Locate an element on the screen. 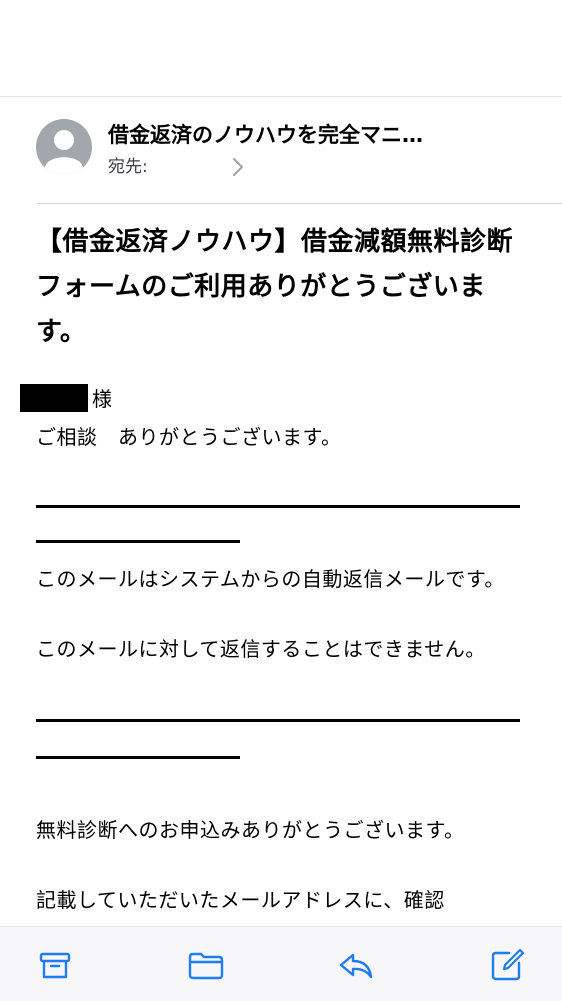 Image resolution: width=562 pixels, height=1001 pixels. to-label: 宛先: is located at coordinates (128, 167).